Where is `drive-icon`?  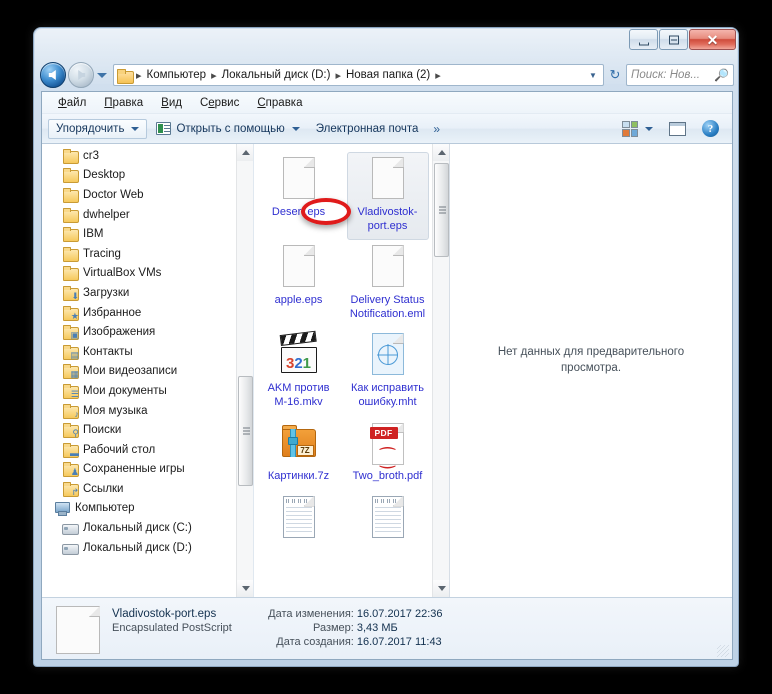 drive-icon is located at coordinates (70, 548).